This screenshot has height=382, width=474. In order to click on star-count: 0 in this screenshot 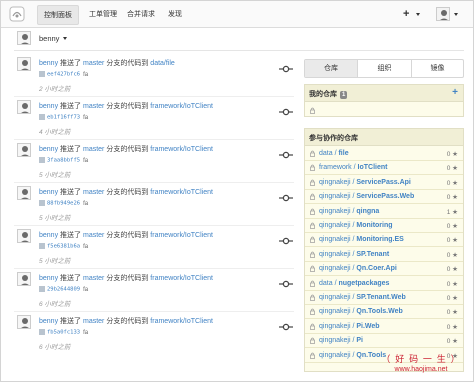, I will do `click(448, 342)`.